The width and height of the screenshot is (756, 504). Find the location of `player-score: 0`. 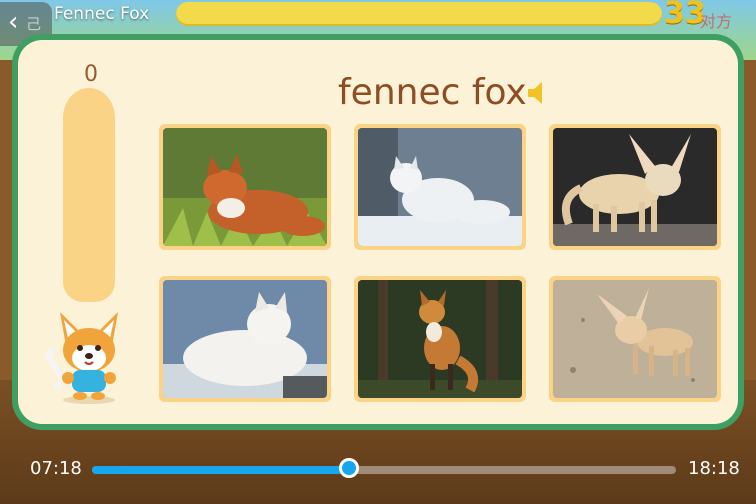

player-score: 0 is located at coordinates (91, 74).